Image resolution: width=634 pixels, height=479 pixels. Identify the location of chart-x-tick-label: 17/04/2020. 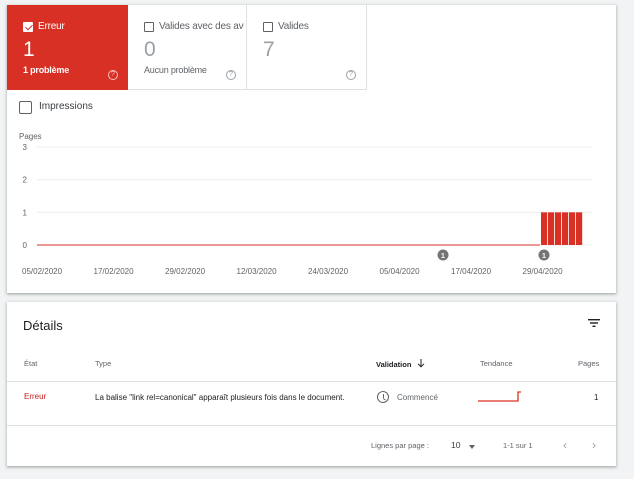
(471, 271).